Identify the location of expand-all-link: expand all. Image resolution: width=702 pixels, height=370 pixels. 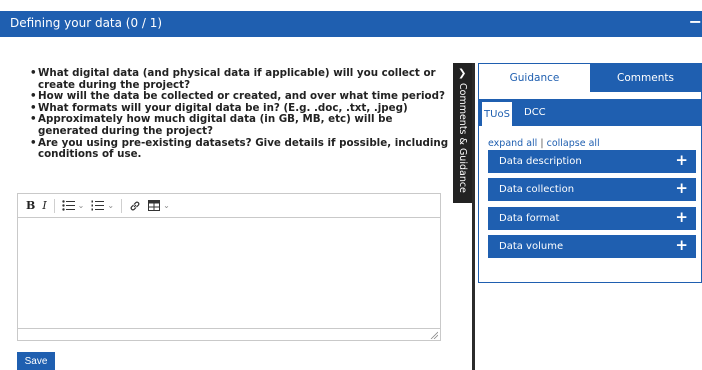
(512, 143).